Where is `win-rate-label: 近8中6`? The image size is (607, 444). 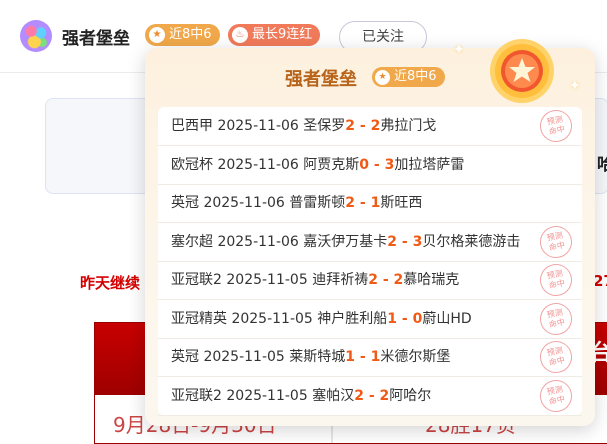
win-rate-label: 近8中6 is located at coordinates (190, 34).